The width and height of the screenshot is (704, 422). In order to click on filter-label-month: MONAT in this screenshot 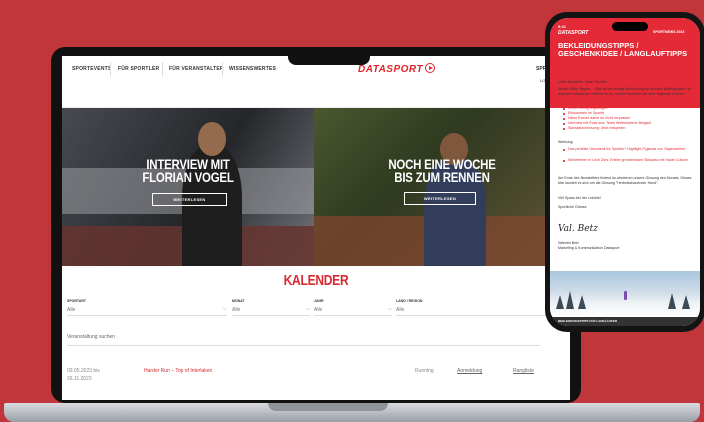, I will do `click(238, 301)`.